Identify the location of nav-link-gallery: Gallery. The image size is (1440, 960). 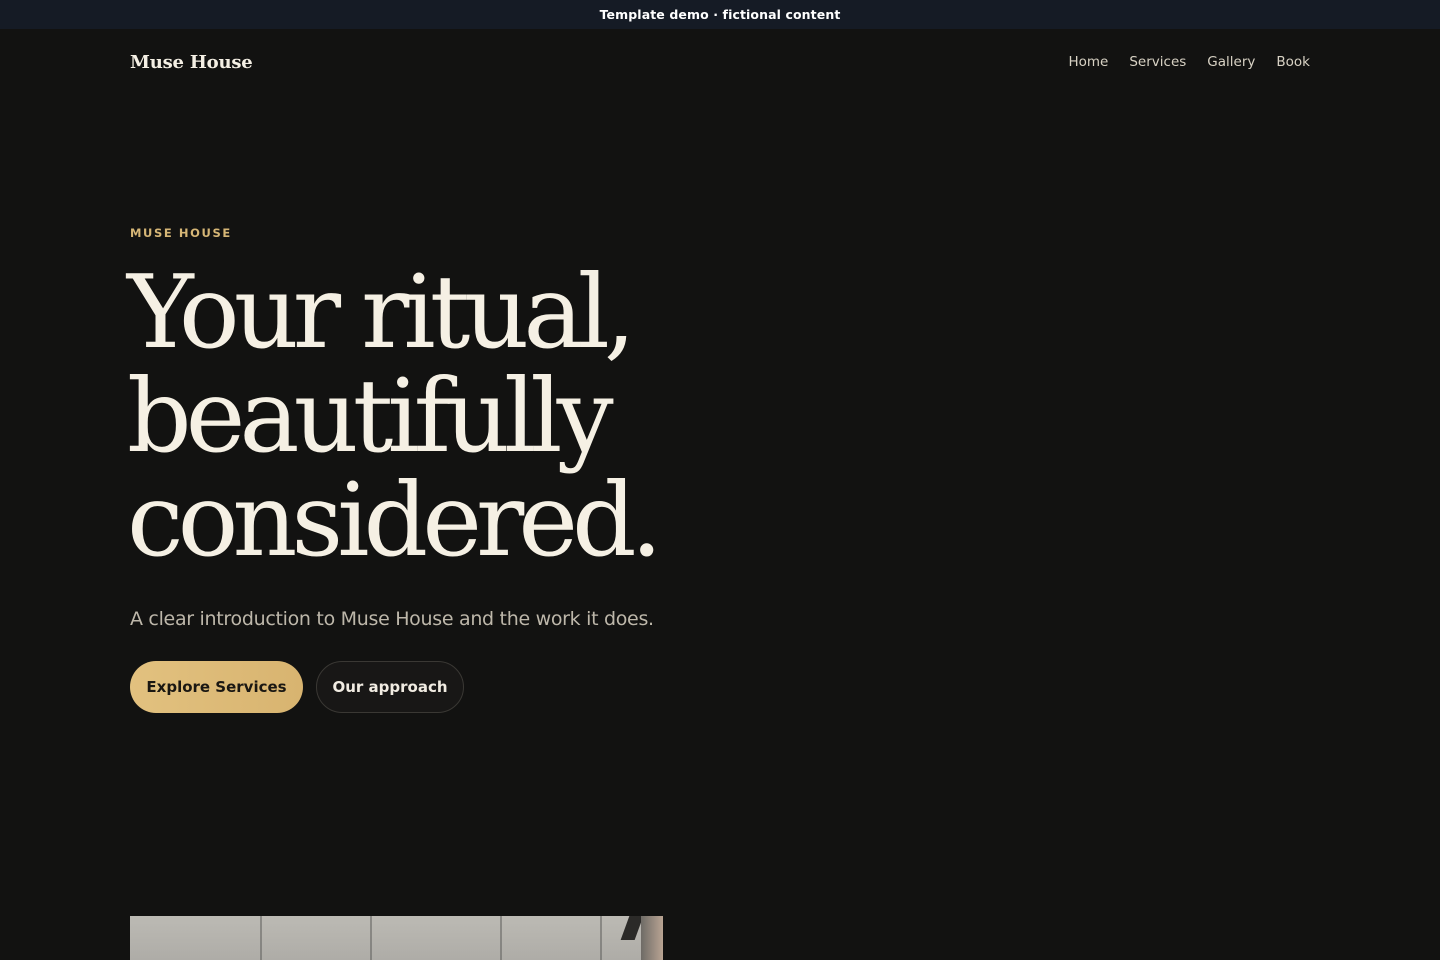
(1231, 62).